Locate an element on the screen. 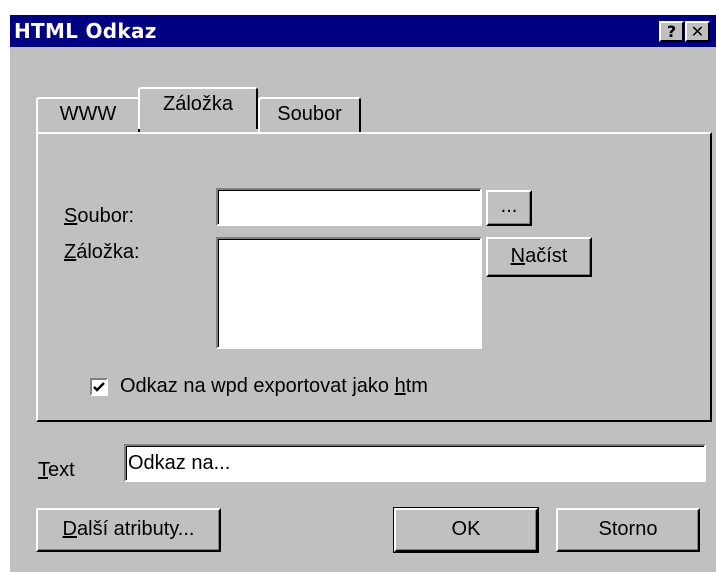  tab-label: Soubor is located at coordinates (309, 114).